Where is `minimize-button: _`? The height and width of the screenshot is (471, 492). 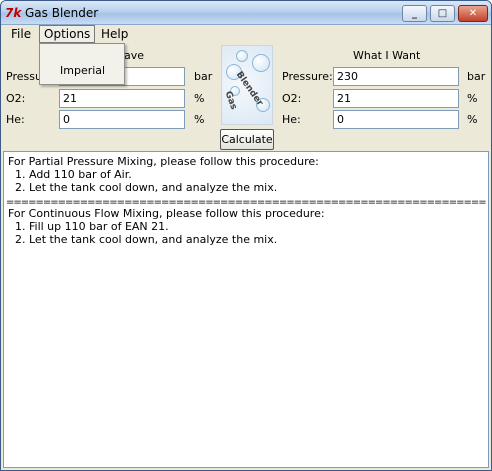 minimize-button: _ is located at coordinates (414, 13).